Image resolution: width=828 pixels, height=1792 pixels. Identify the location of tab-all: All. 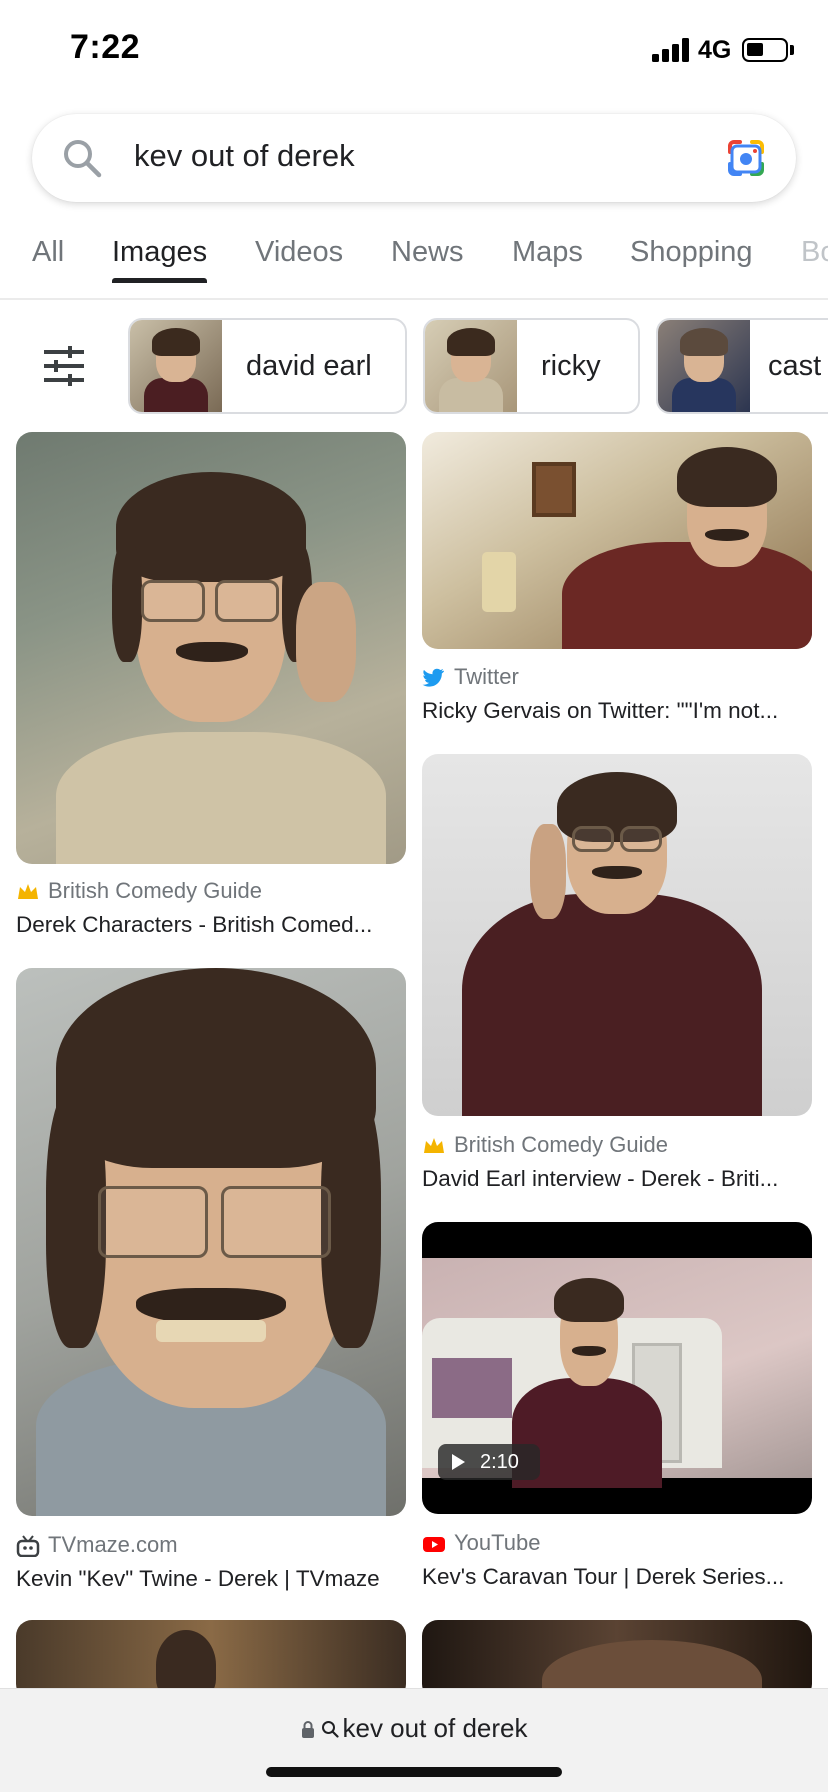
(48, 252).